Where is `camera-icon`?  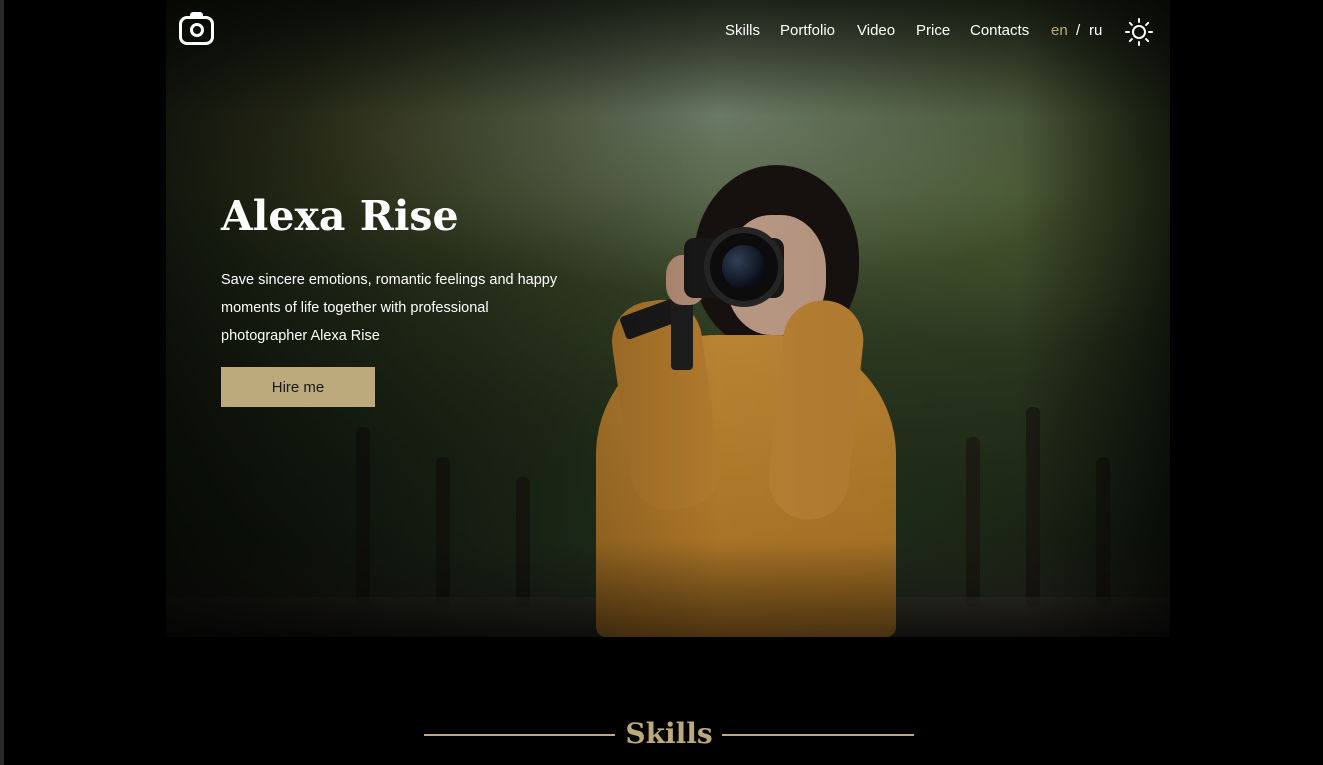 camera-icon is located at coordinates (196, 28).